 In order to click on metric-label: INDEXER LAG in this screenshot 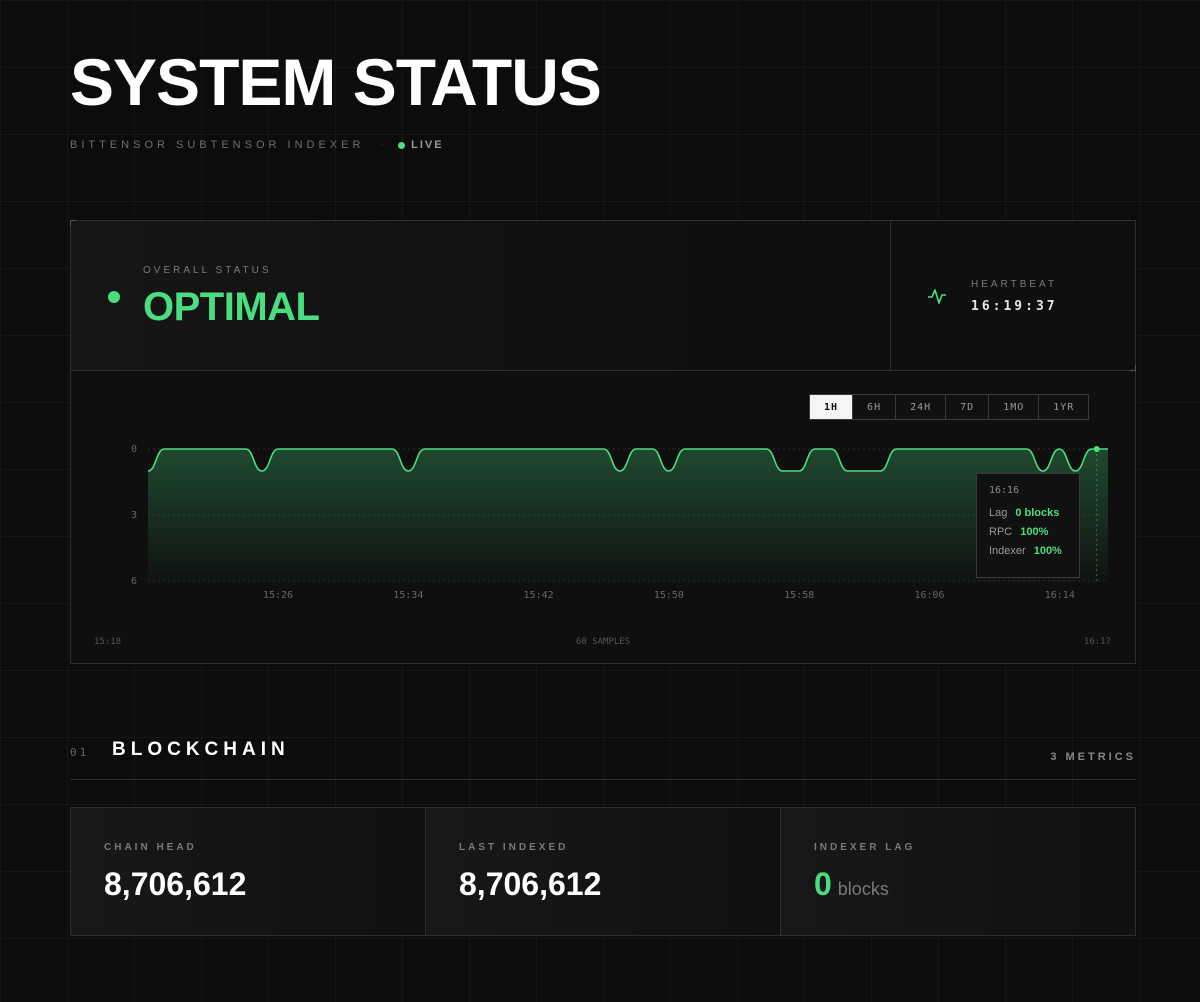, I will do `click(865, 847)`.